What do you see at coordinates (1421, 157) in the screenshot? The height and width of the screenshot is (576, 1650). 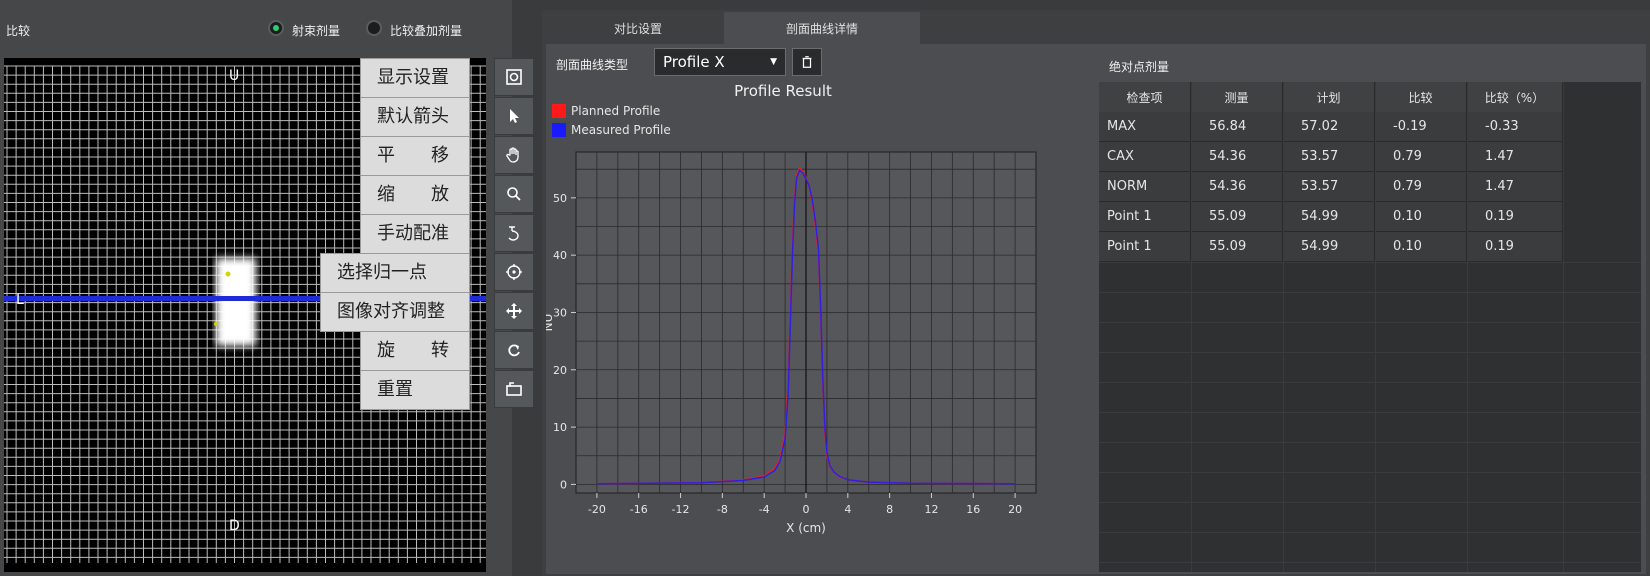 I see `table-cell: 0.79` at bounding box center [1421, 157].